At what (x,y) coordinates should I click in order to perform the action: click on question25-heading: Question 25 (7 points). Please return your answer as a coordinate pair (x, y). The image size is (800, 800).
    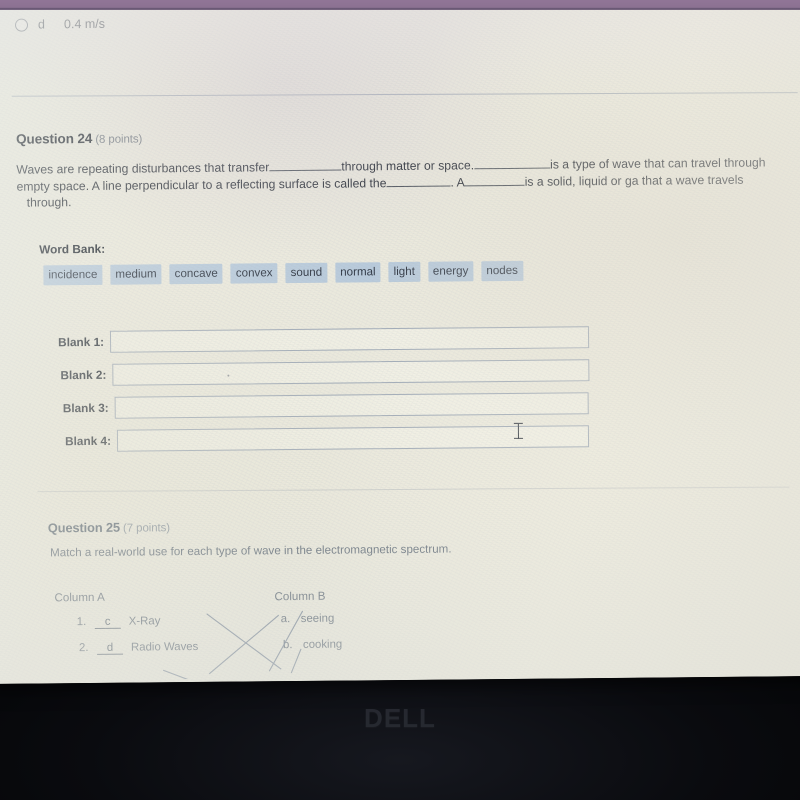
    Looking at the image, I should click on (108, 527).